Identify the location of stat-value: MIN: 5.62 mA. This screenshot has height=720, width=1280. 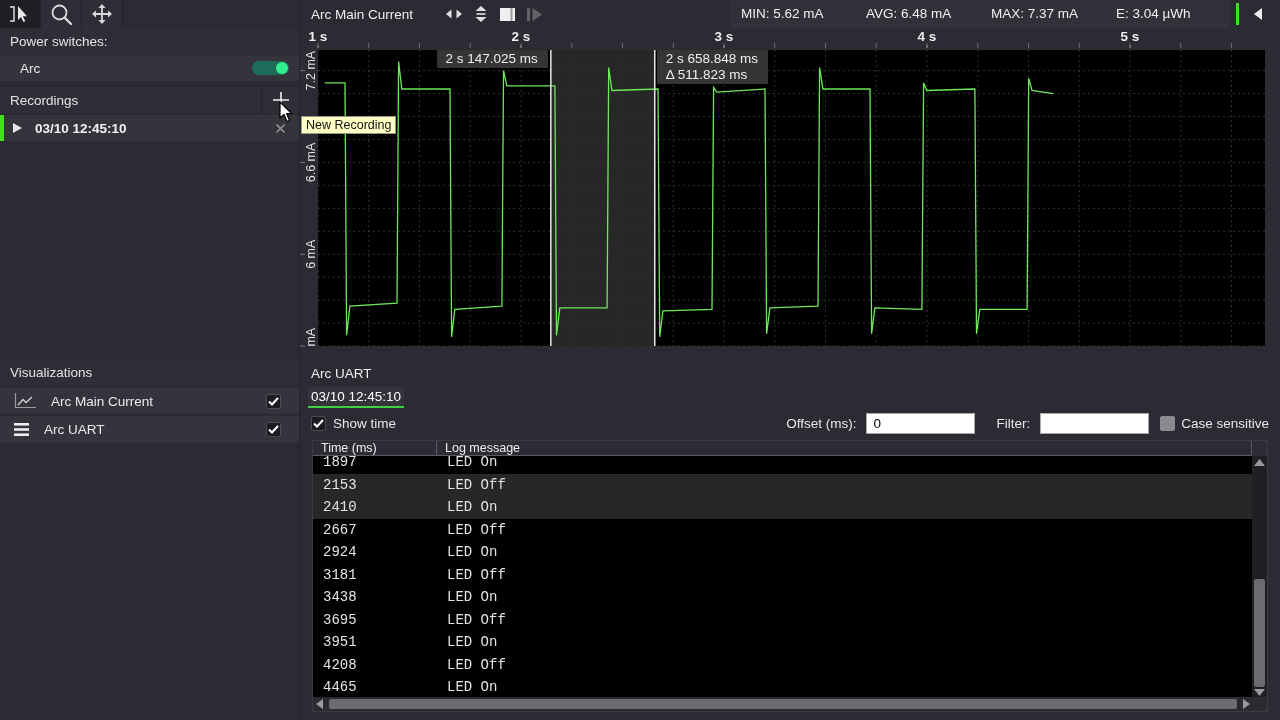
(782, 14).